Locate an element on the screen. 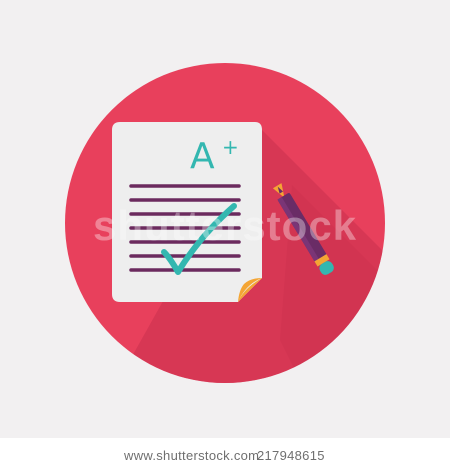 The image size is (450, 470). footer-image-id: 217948615 is located at coordinates (291, 455).